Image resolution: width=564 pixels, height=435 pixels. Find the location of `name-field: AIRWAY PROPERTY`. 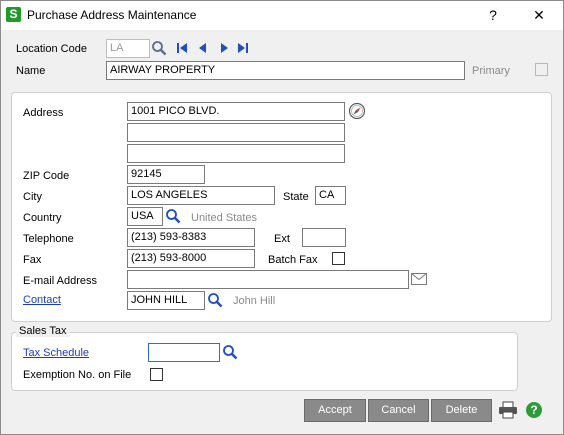

name-field: AIRWAY PROPERTY is located at coordinates (285, 70).